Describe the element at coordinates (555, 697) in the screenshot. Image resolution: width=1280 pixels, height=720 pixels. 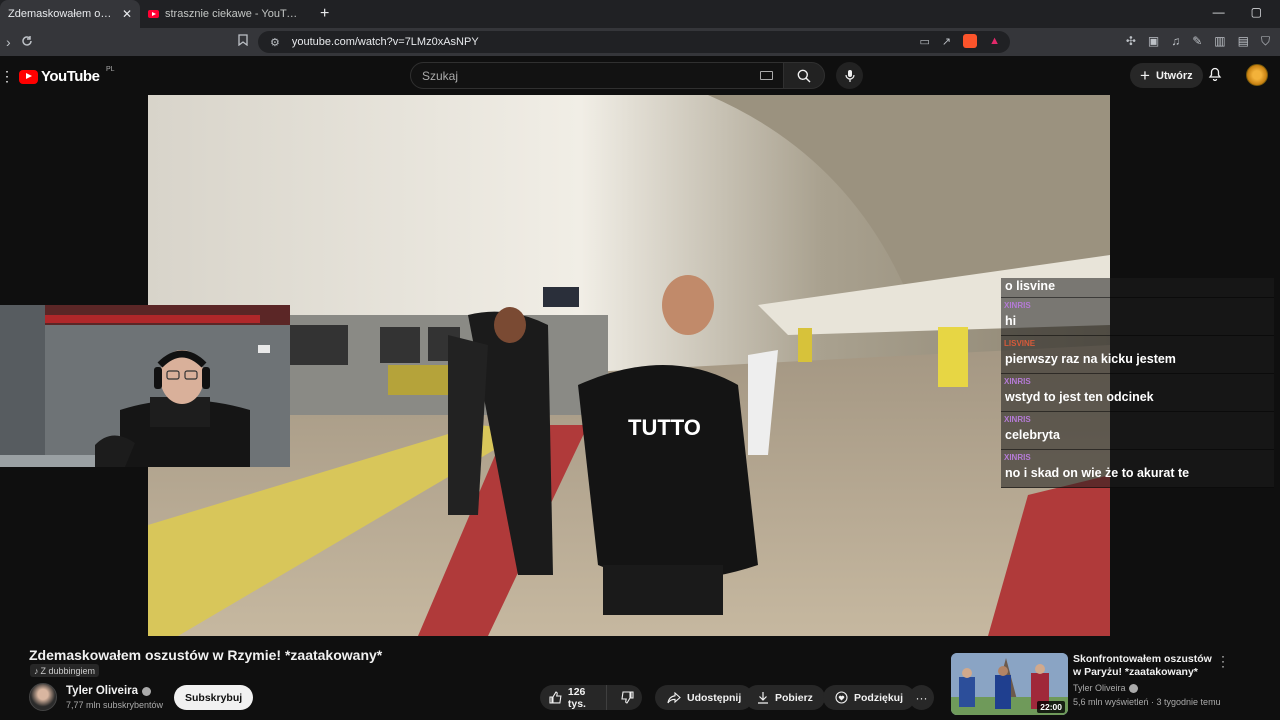
I see `thumbs-up-icon` at that location.